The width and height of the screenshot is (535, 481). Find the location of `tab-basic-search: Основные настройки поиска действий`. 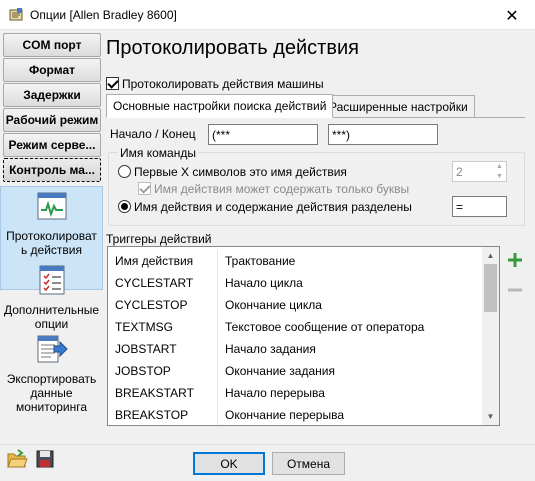

tab-basic-search: Основные настройки поиска действий is located at coordinates (220, 106).